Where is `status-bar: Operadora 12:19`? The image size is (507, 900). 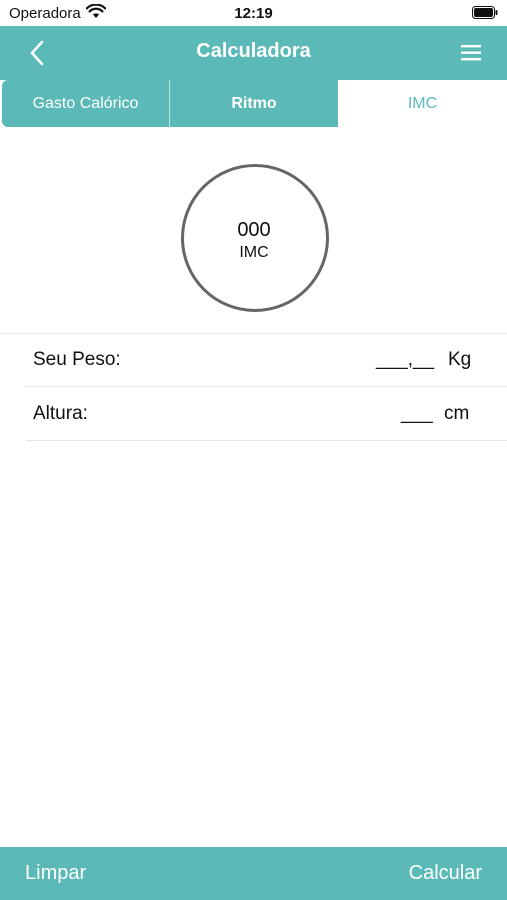
status-bar: Operadora 12:19 is located at coordinates (253, 13).